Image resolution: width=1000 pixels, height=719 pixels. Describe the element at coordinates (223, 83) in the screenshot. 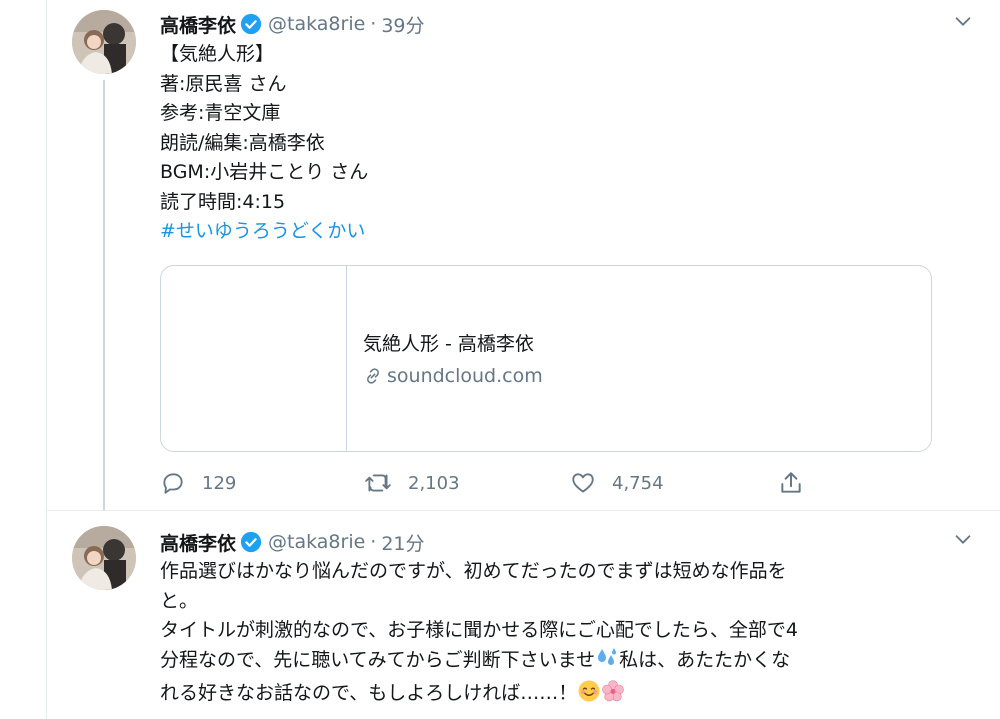

I see `tweet-line: 著:原民喜 さん` at that location.